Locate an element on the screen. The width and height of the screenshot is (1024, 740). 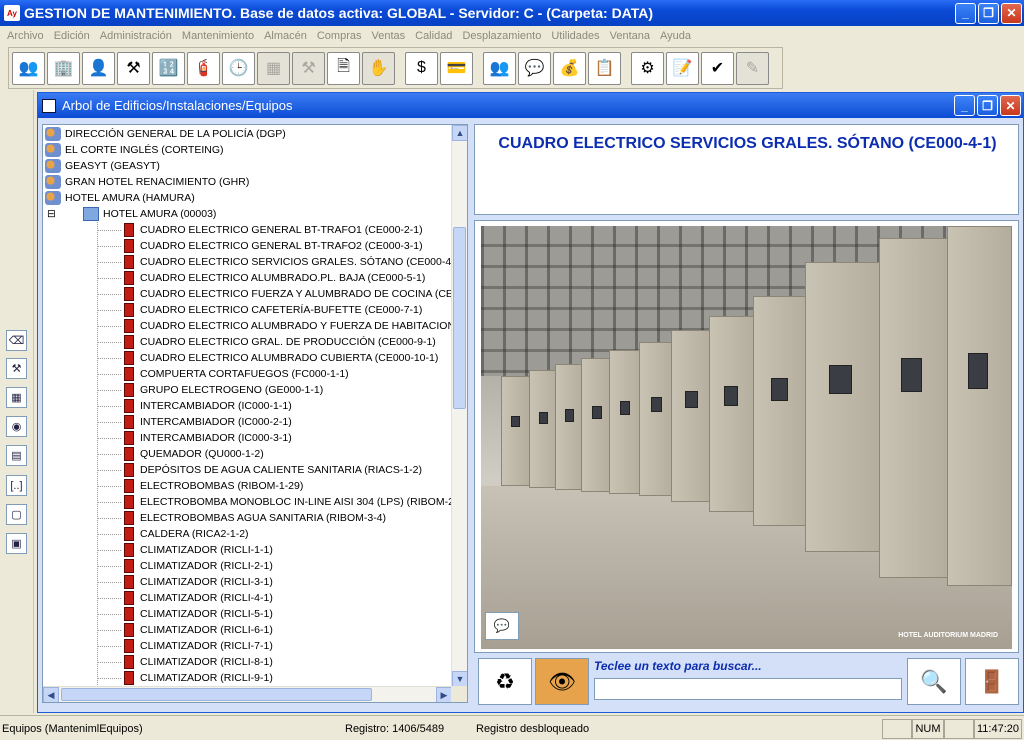
scroll-down-button: ▼ is located at coordinates (459, 679).